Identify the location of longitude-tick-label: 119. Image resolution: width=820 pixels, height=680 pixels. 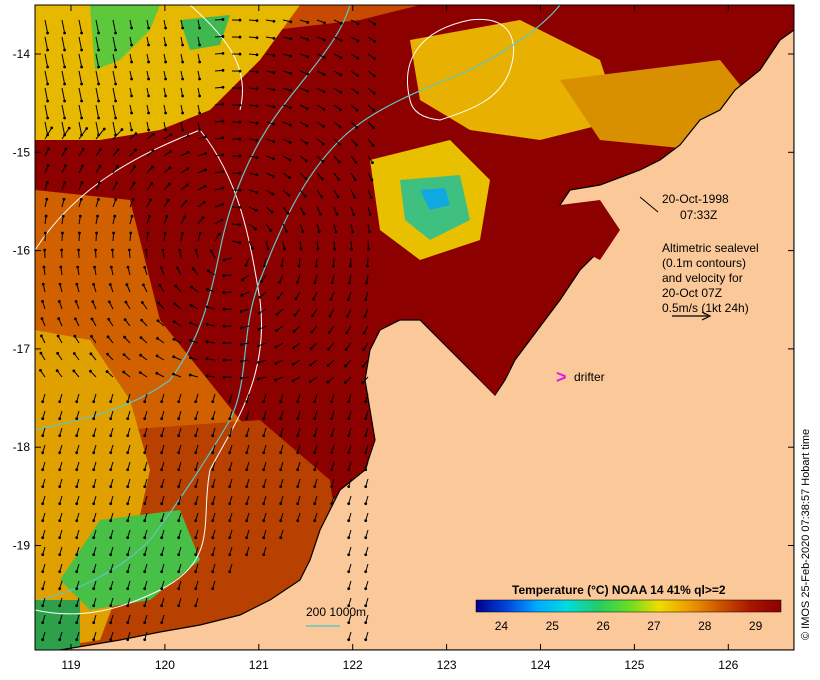
(70, 665).